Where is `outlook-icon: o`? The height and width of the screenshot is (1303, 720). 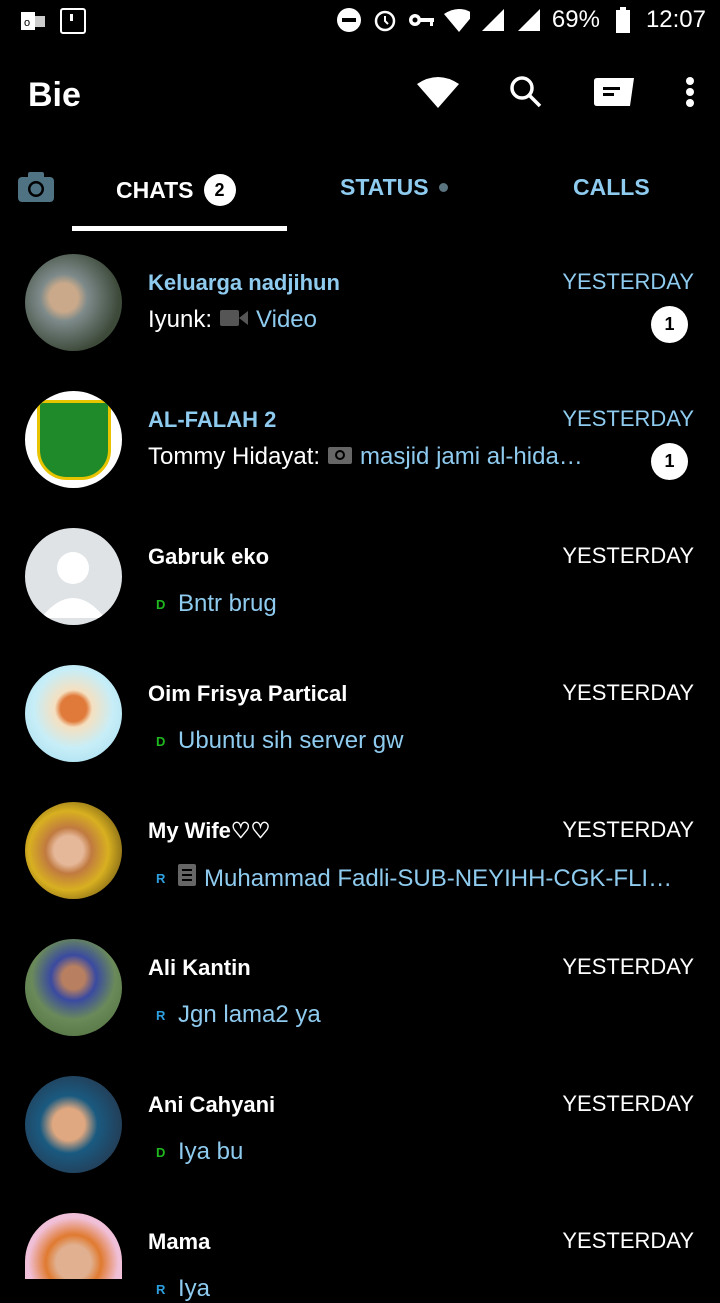 outlook-icon: o is located at coordinates (33, 21).